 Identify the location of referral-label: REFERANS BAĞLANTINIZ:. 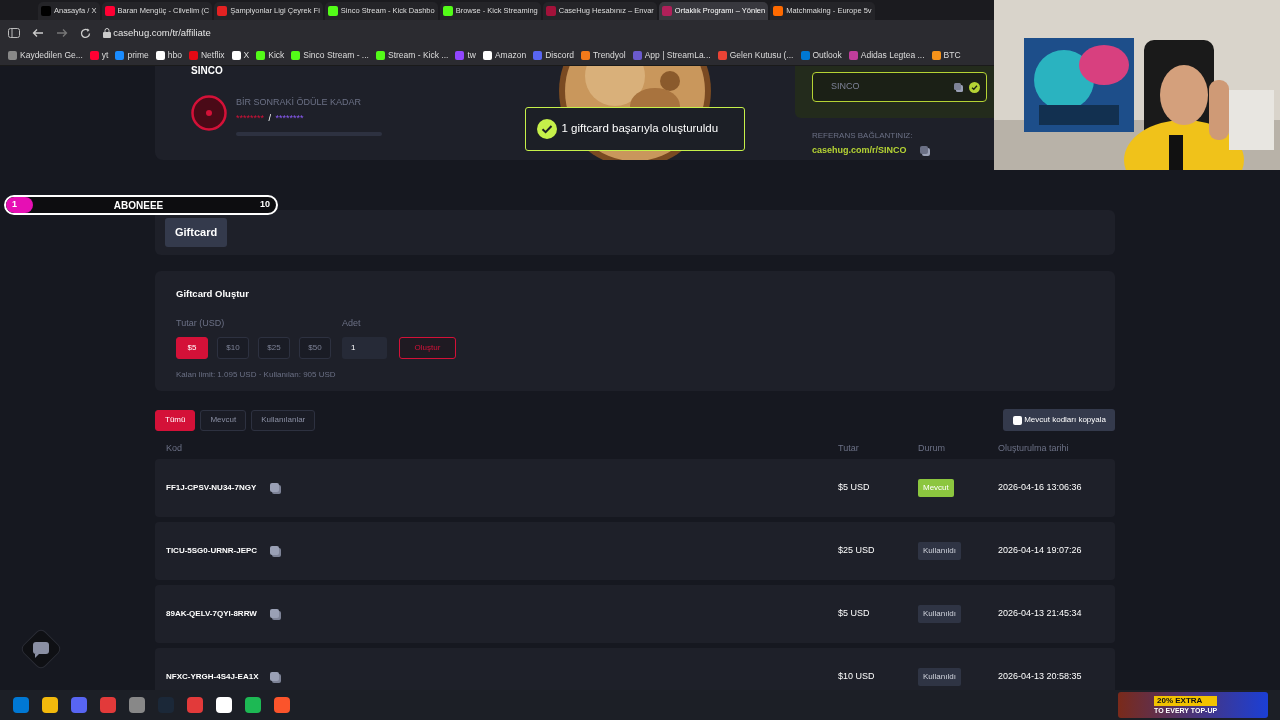
(863, 136).